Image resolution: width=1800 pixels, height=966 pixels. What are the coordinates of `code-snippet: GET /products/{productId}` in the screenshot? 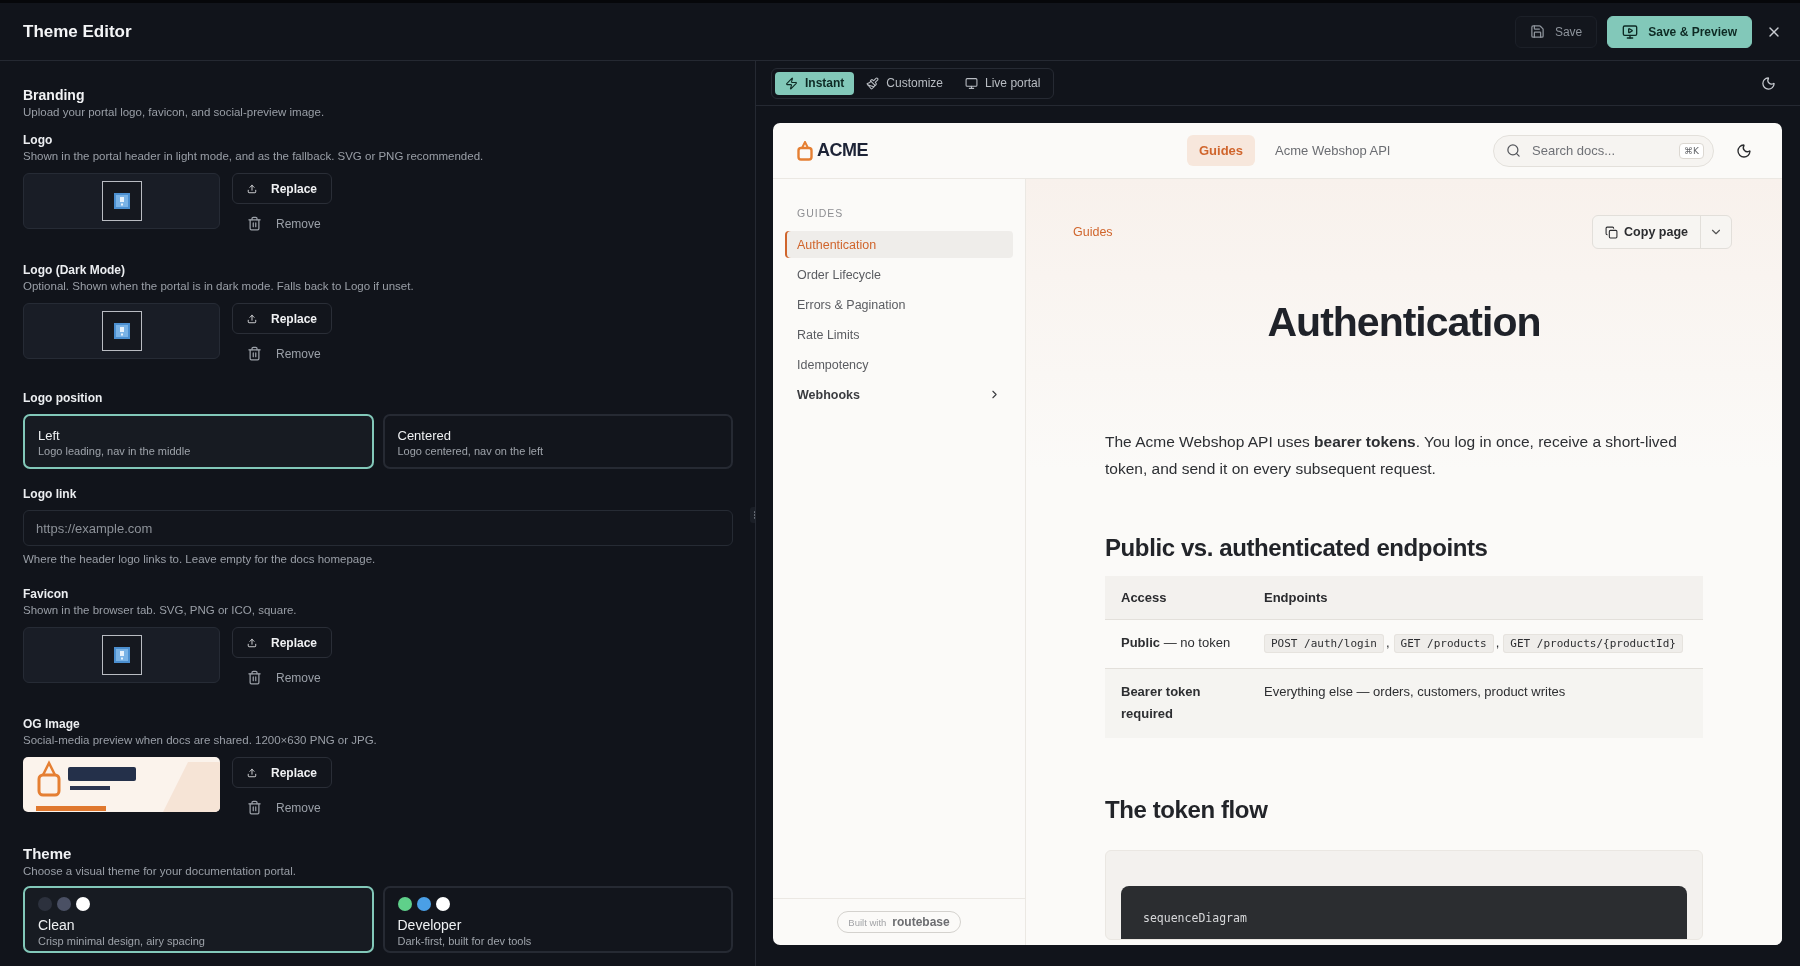 It's located at (1593, 643).